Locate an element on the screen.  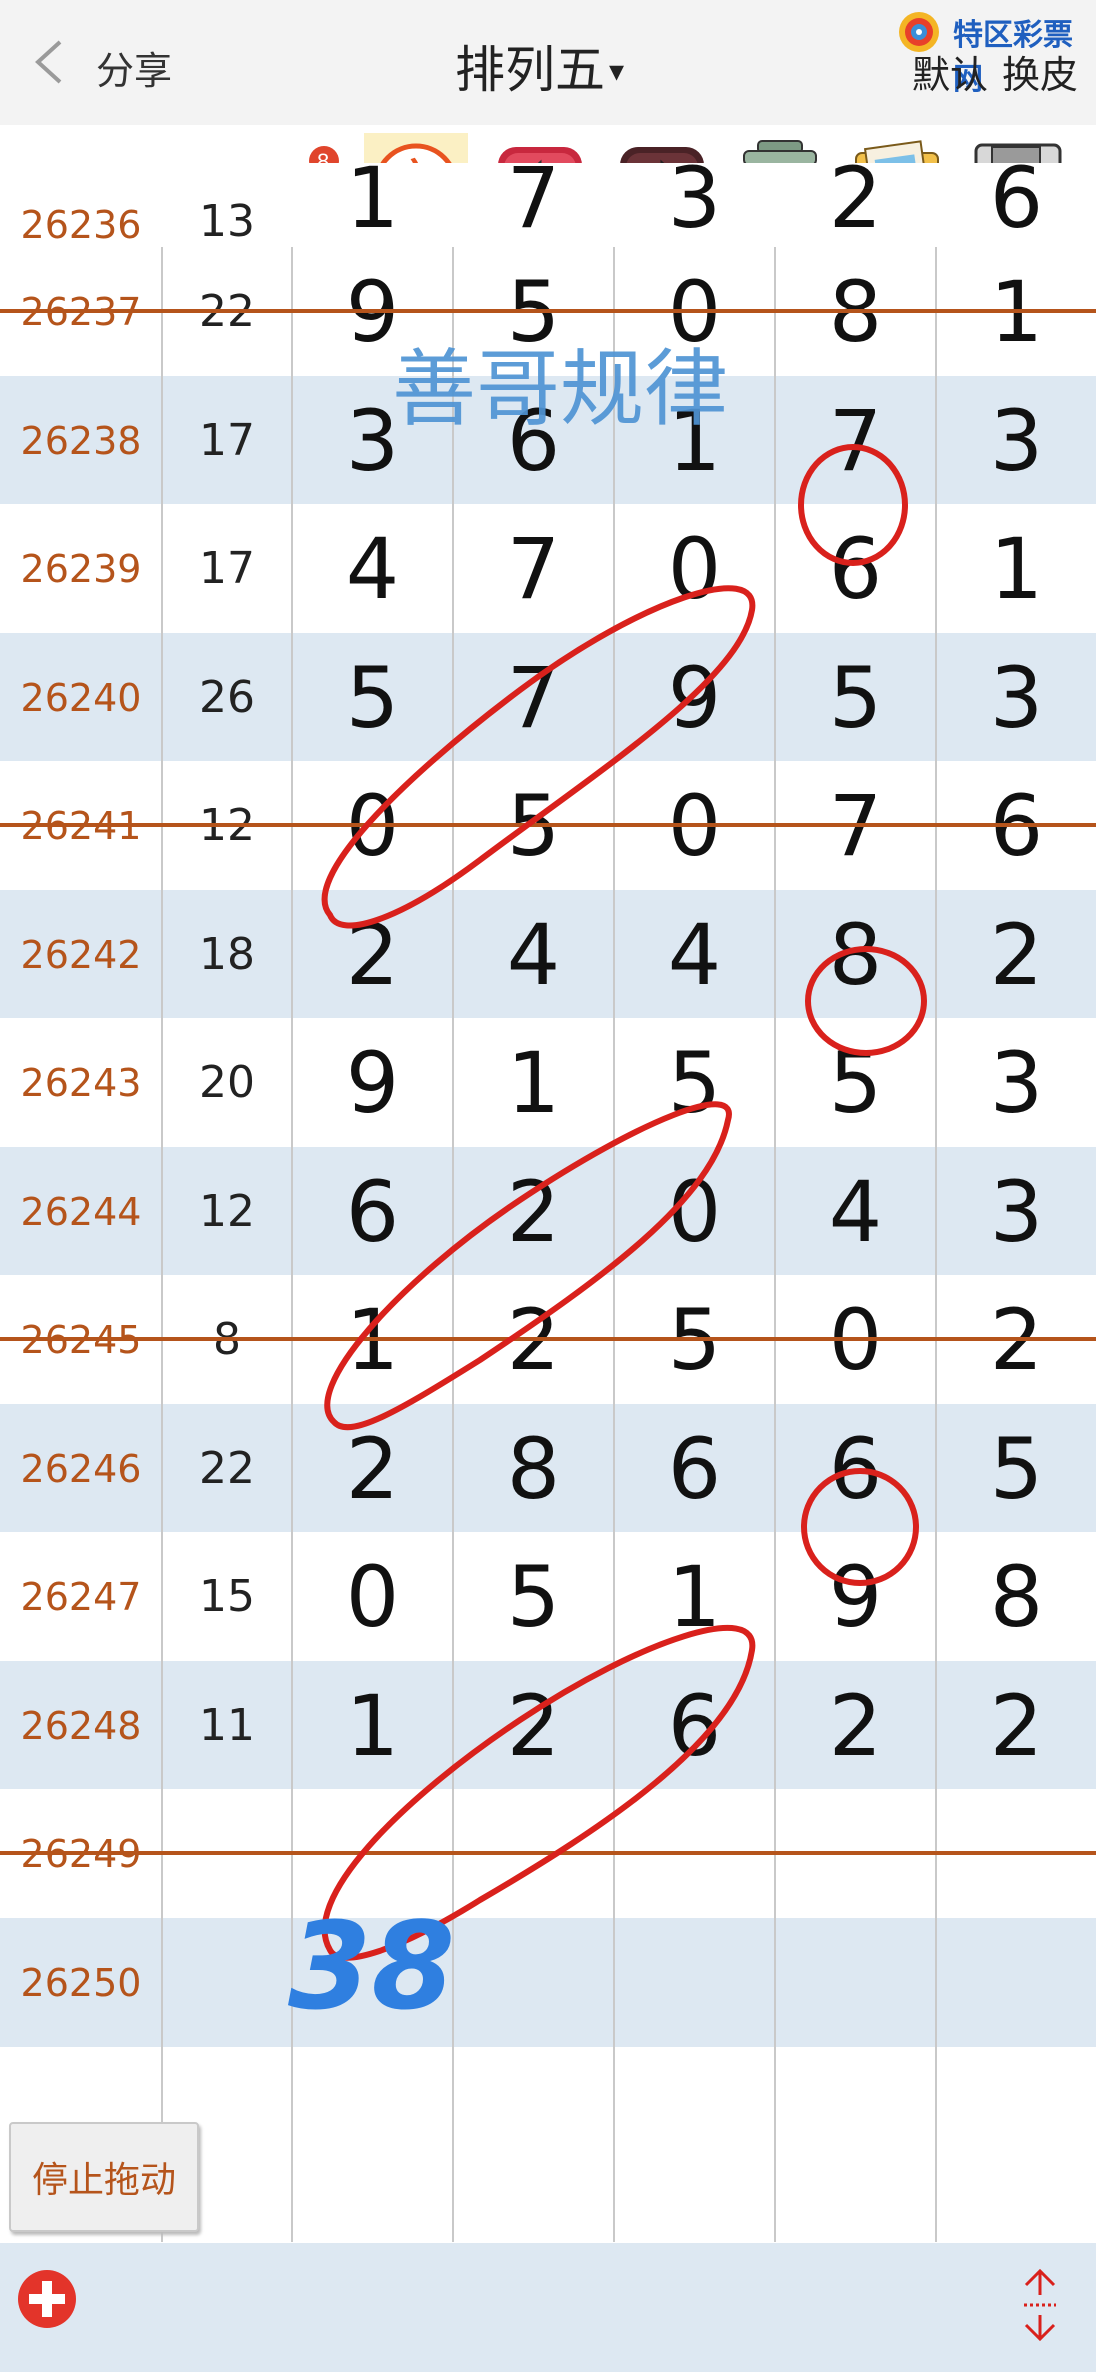
plus-icon is located at coordinates (47, 2299).